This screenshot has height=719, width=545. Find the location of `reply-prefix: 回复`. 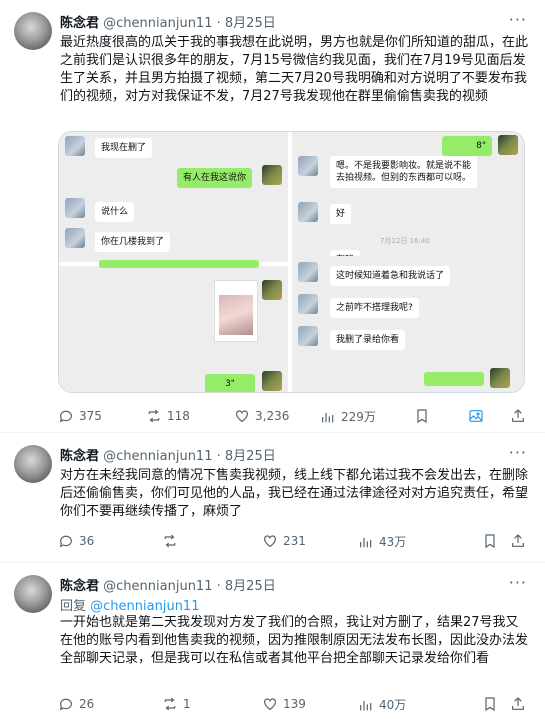

reply-prefix: 回复 is located at coordinates (73, 606).